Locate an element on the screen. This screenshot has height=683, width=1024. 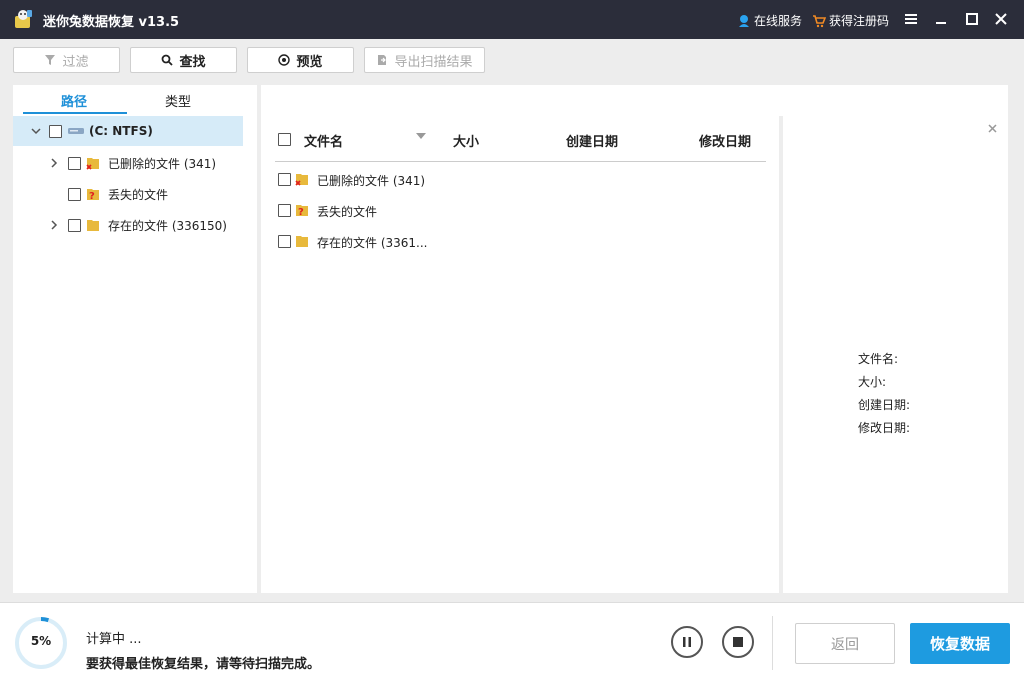
app-title: 迷你兔数据恢复 v13.5 is located at coordinates (111, 22).